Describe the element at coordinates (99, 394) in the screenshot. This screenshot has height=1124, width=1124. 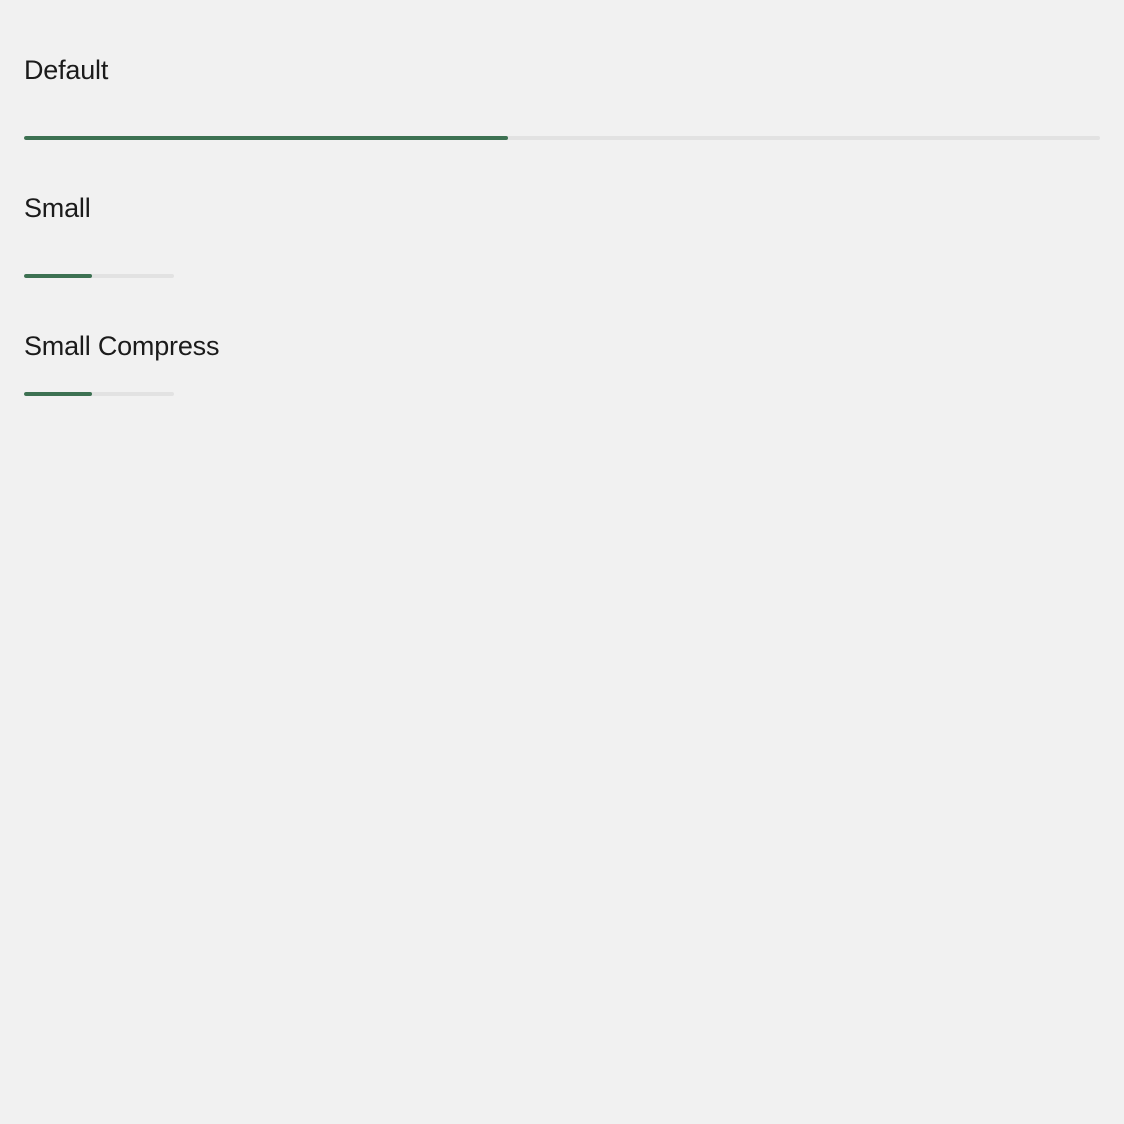
I see `progress-bar-small-compress` at that location.